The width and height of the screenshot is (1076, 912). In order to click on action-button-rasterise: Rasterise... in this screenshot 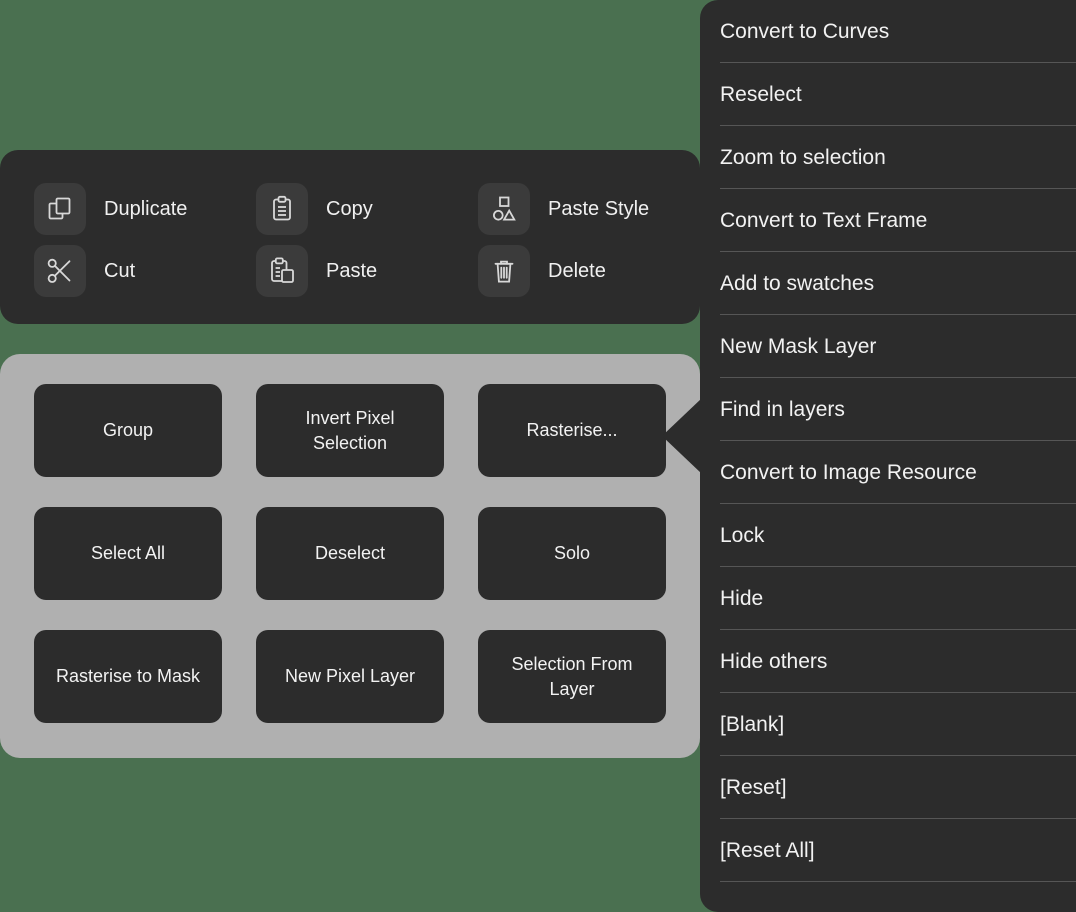, I will do `click(572, 430)`.